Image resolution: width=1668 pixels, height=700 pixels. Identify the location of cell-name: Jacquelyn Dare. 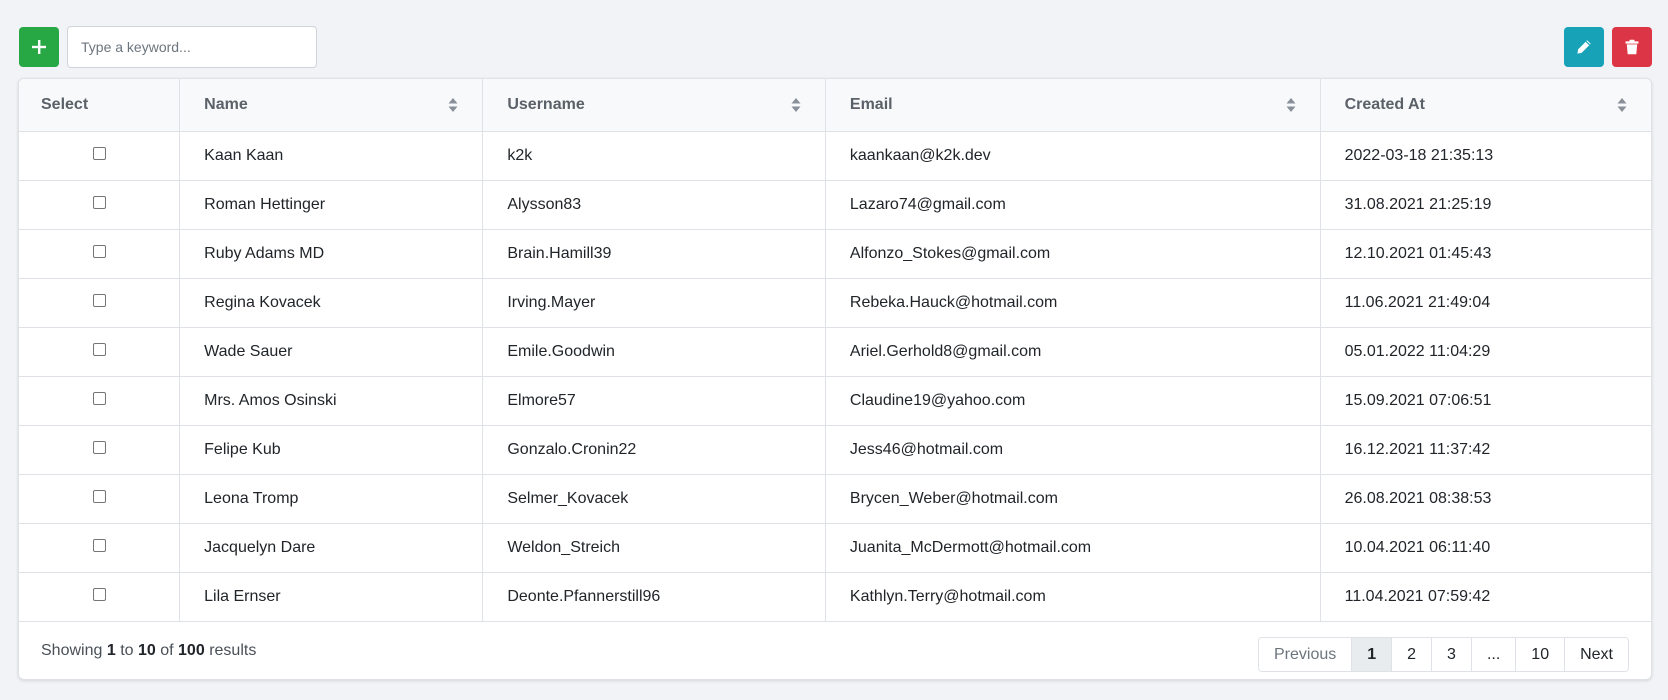
(331, 548).